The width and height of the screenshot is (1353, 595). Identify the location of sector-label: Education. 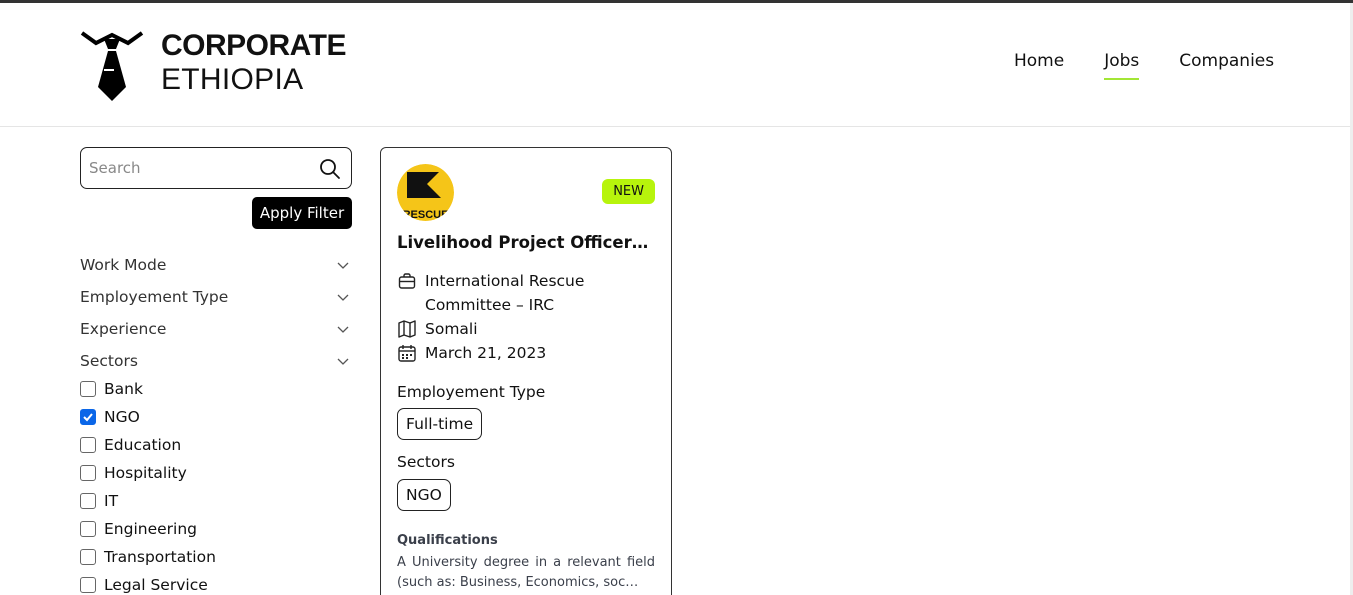
(143, 445).